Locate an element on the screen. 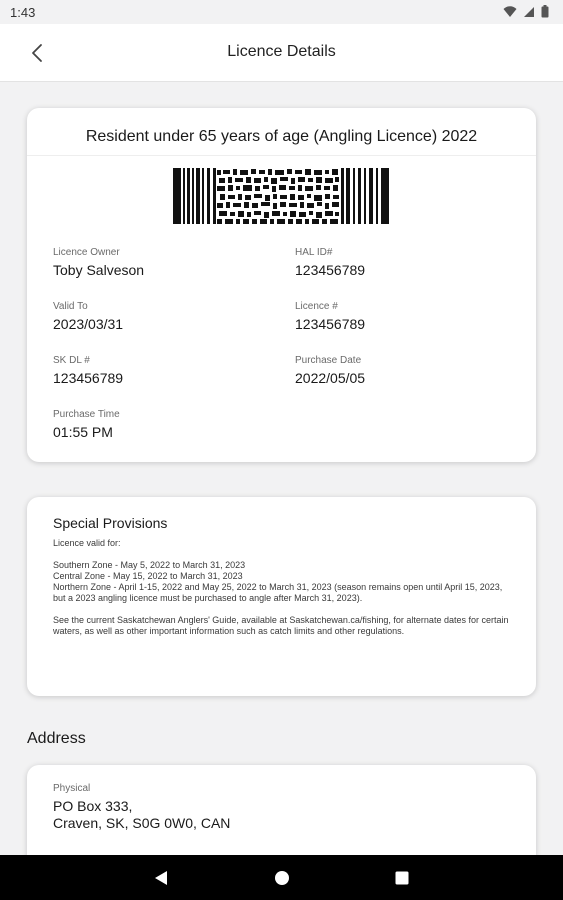 This screenshot has height=900, width=563. system-nav-bar is located at coordinates (281, 877).